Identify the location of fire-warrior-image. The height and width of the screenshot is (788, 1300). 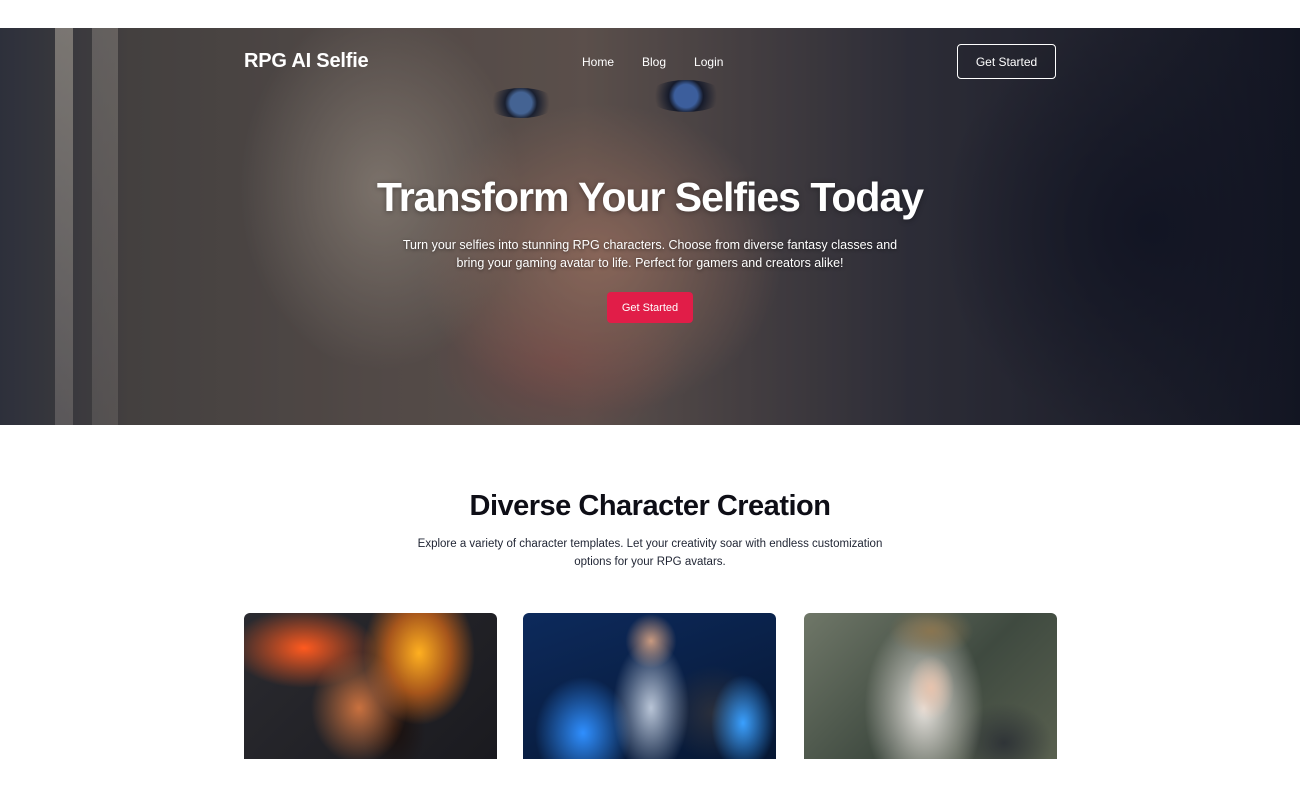
(370, 686).